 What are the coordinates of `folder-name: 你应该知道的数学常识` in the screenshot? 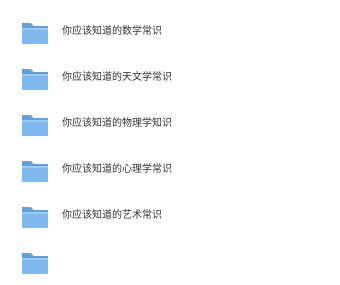 It's located at (112, 31).